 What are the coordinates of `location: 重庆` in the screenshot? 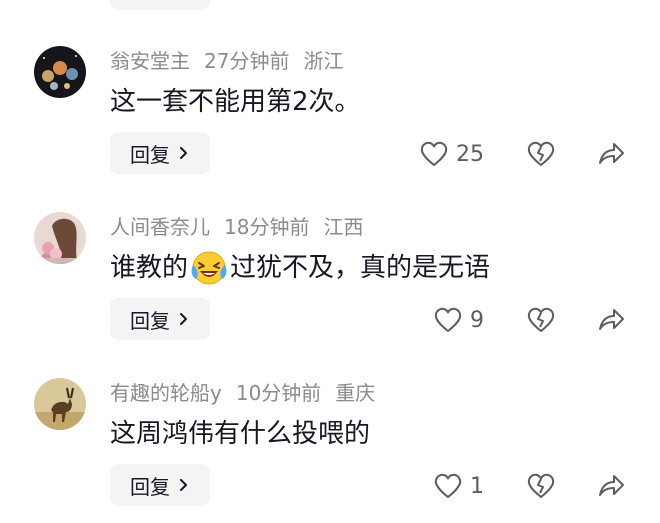 It's located at (355, 393).